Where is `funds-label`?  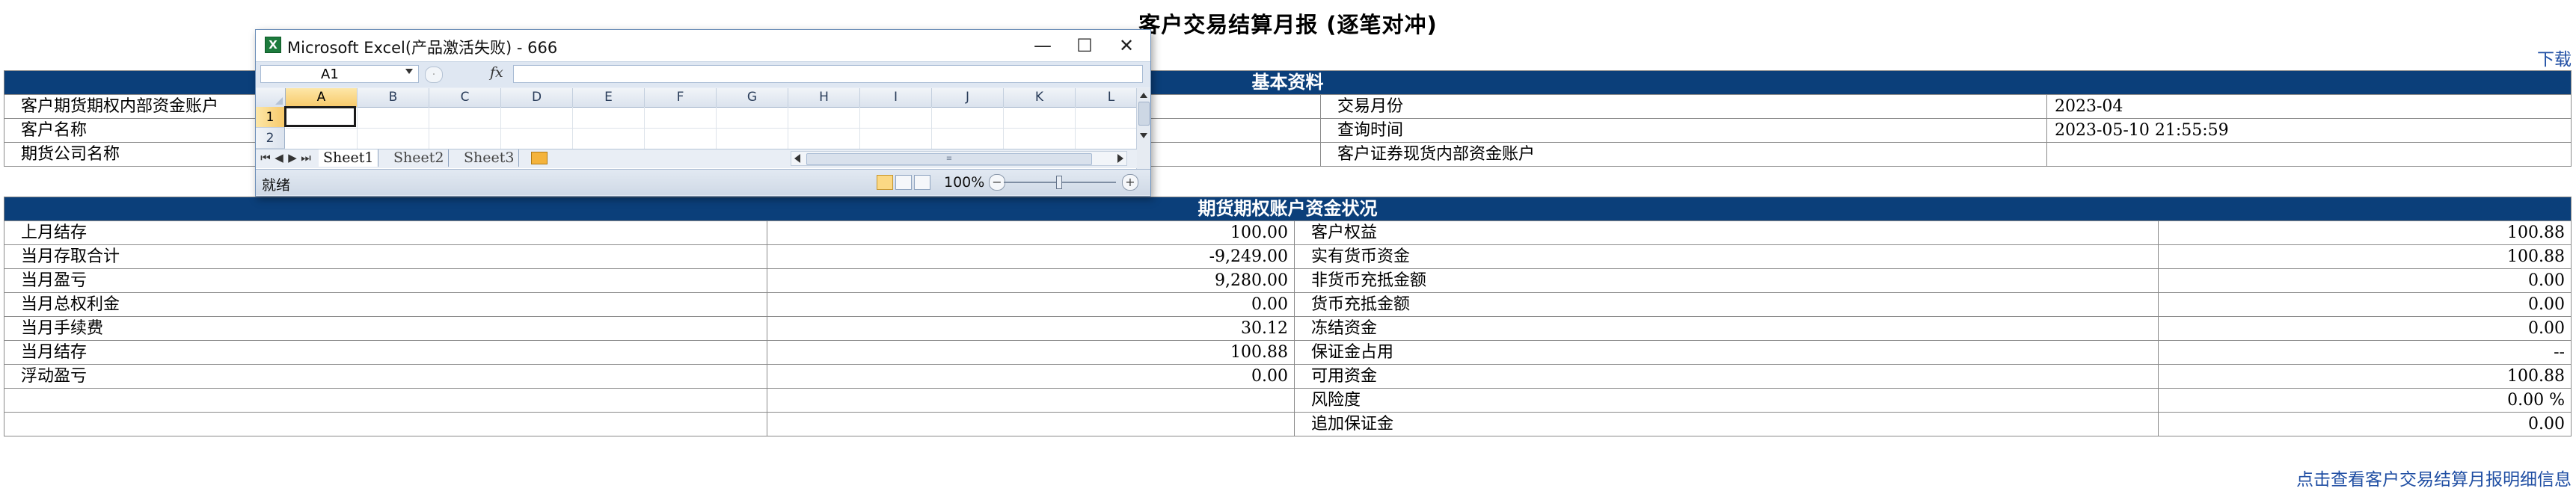
funds-label is located at coordinates (385, 424).